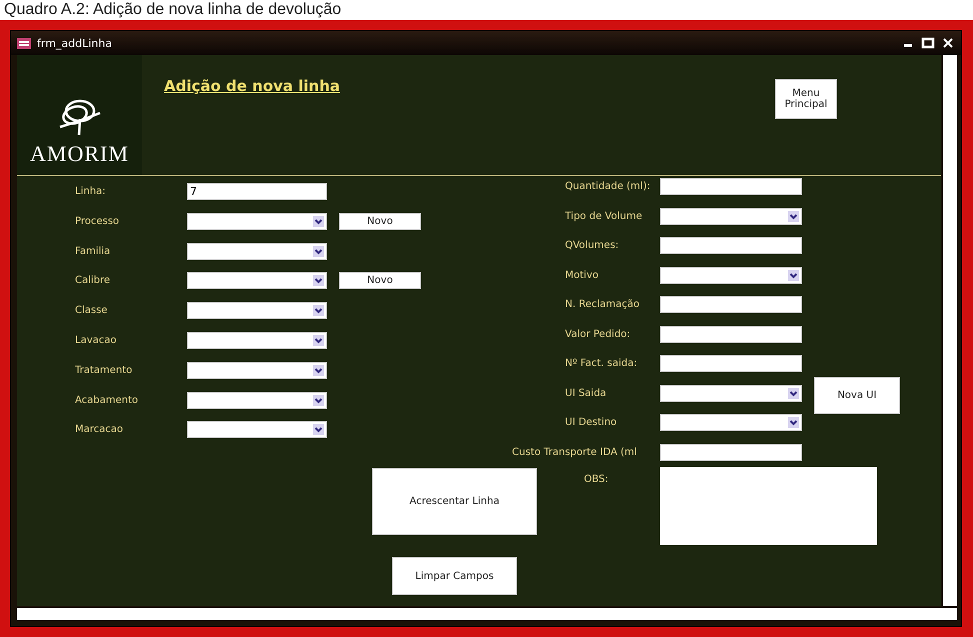  I want to click on field-label: Acabamento, so click(107, 401).